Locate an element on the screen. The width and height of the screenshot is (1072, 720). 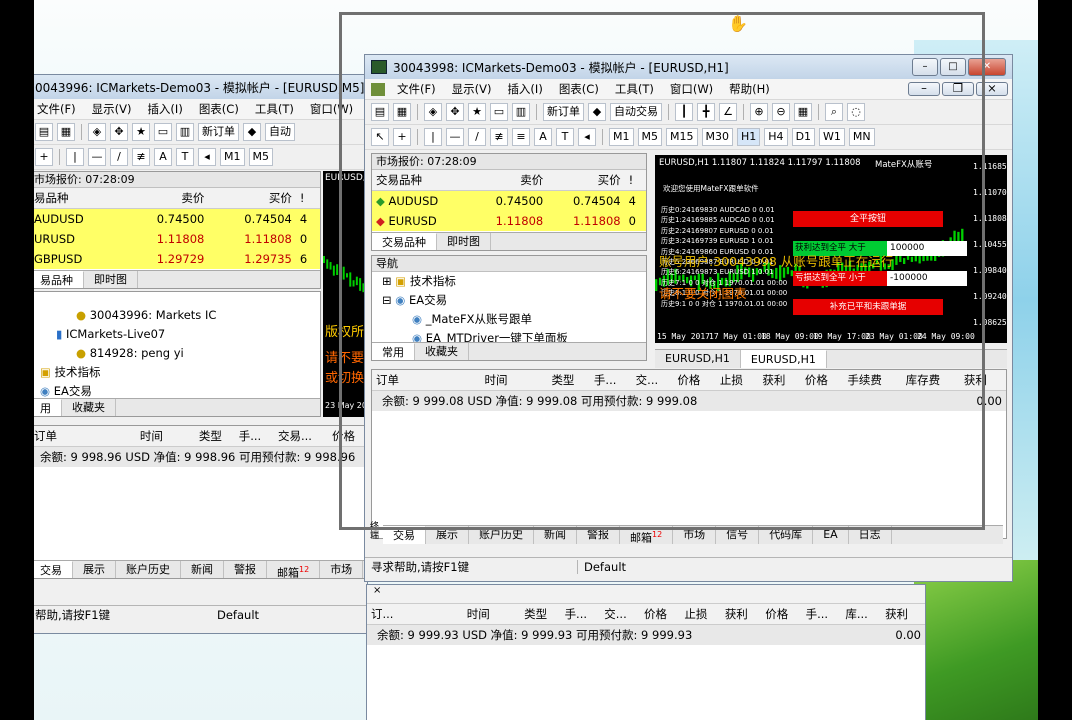
toolbar-separator is located at coordinates (81, 132).